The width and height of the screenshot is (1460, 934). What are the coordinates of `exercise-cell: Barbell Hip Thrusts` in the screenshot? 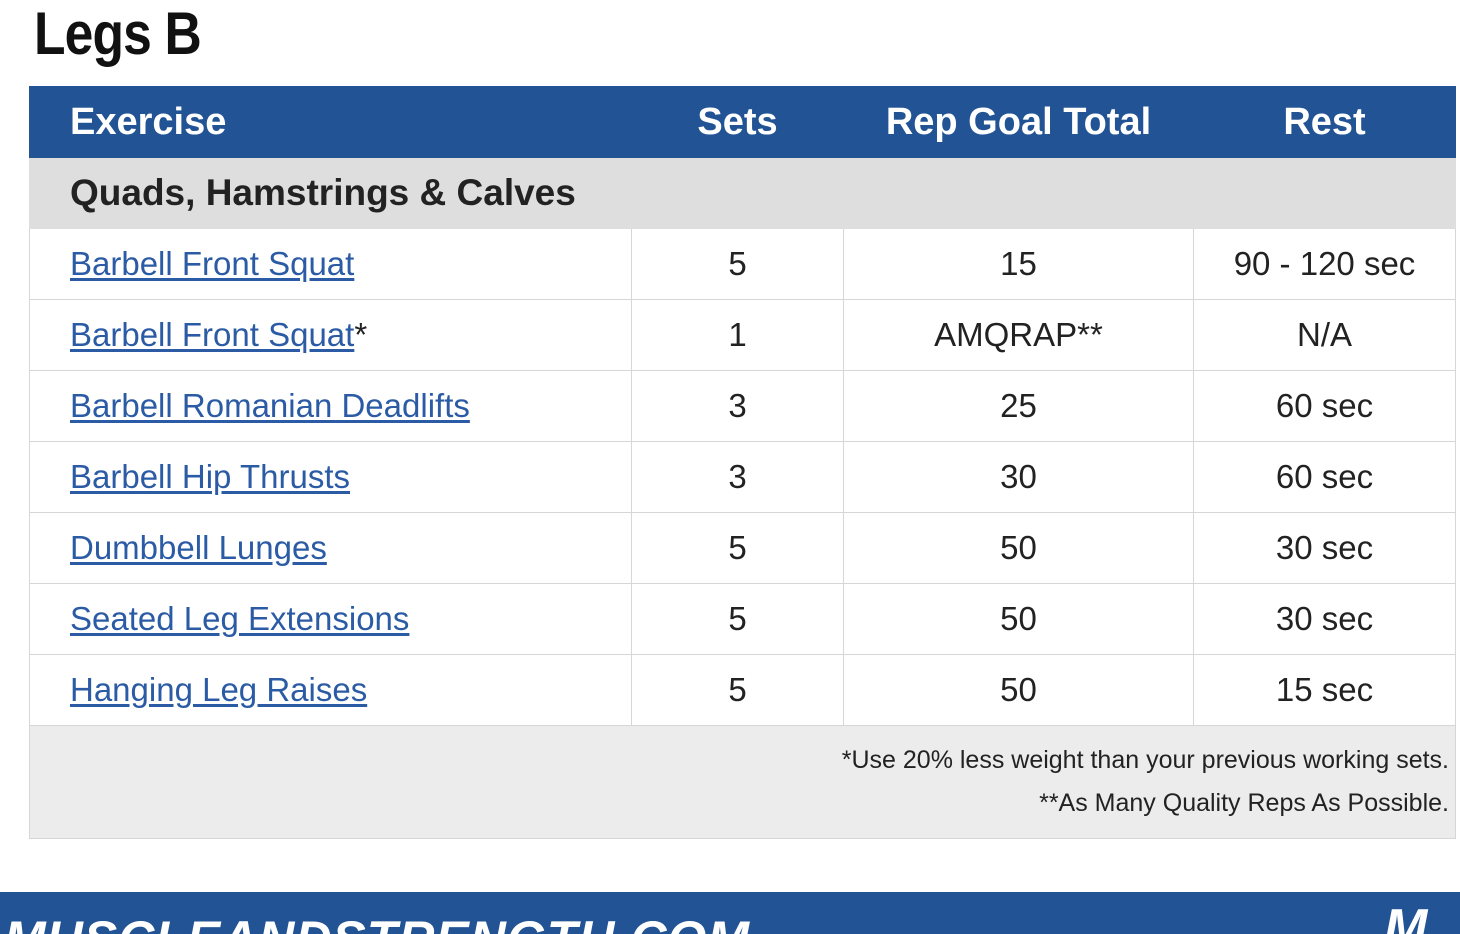 It's located at (330, 477).